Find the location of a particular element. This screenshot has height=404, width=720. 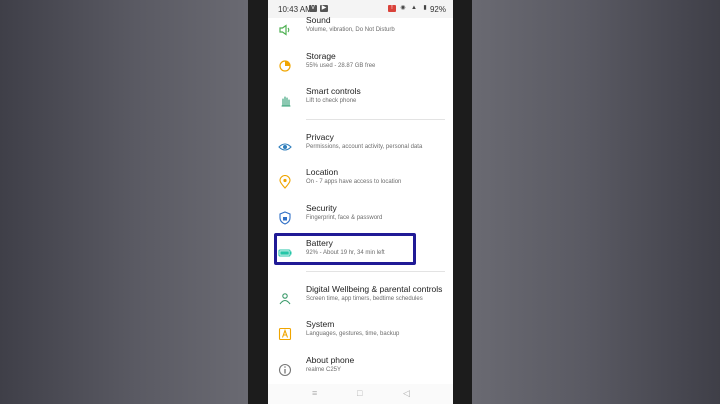

settings-item-subtitle: realme C25Y is located at coordinates (324, 370).